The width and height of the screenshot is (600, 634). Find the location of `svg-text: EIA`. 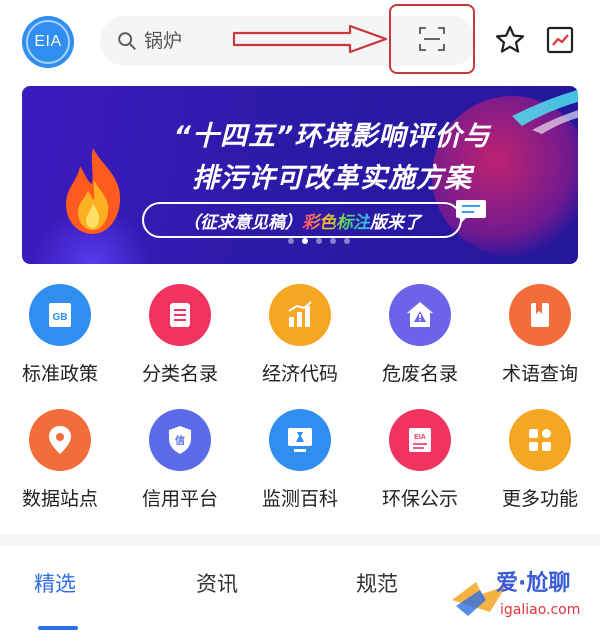

svg-text: EIA is located at coordinates (420, 437).